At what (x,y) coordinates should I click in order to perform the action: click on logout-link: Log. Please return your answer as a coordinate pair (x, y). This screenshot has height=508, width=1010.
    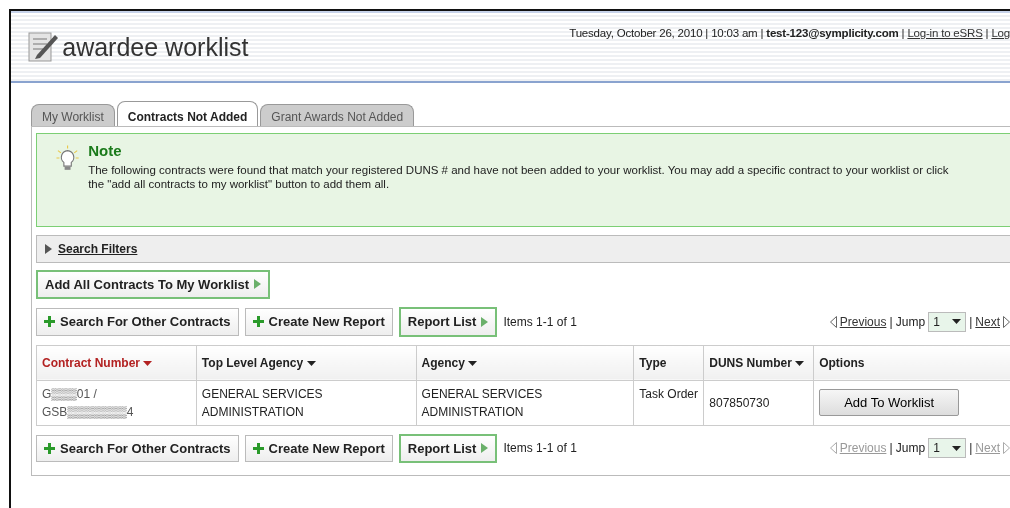
    Looking at the image, I should click on (1000, 33).